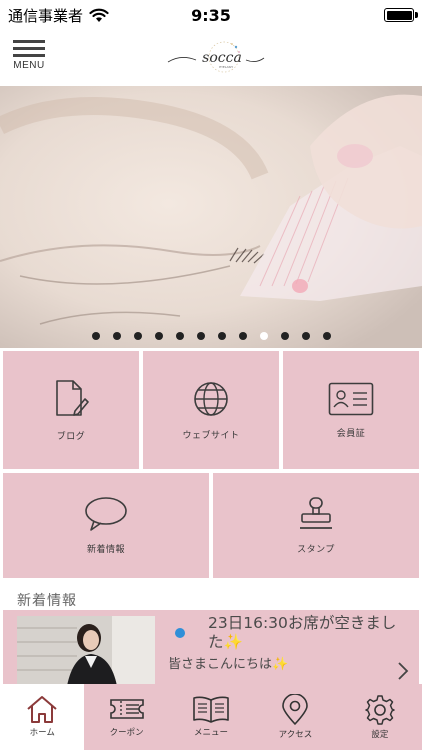  Describe the element at coordinates (46, 15) in the screenshot. I see `carrier-label: 通信事業者` at that location.